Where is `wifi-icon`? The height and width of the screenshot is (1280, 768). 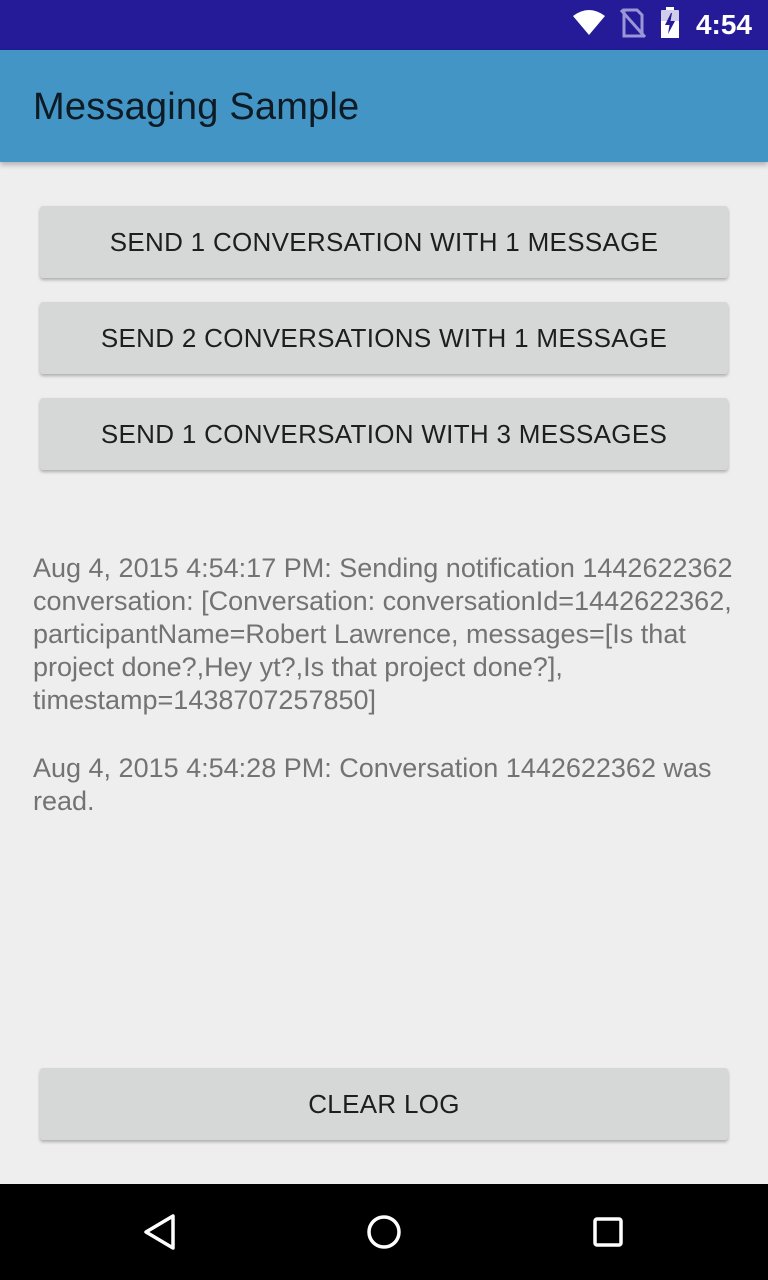 wifi-icon is located at coordinates (589, 25).